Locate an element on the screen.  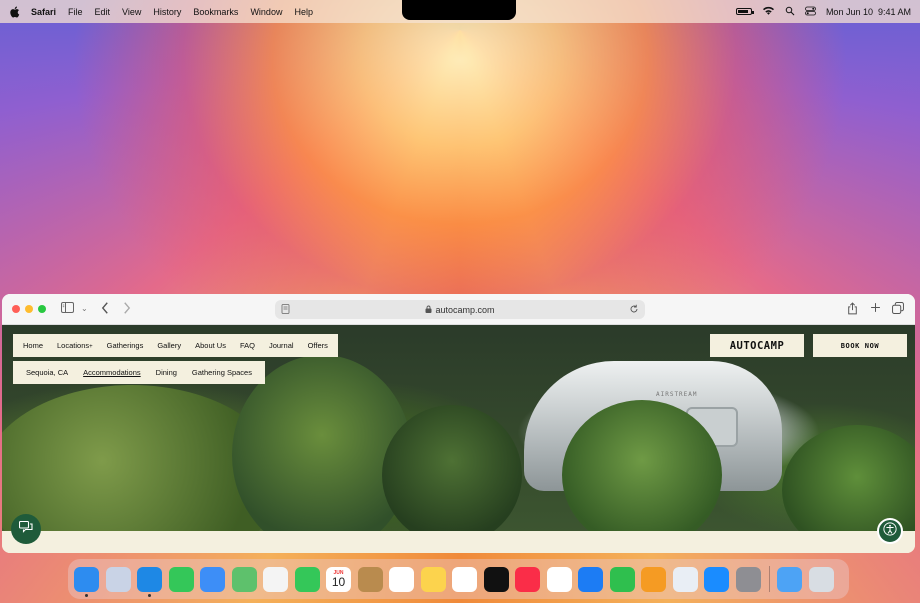
nav-locations-label: Locations is located at coordinates (73, 345).